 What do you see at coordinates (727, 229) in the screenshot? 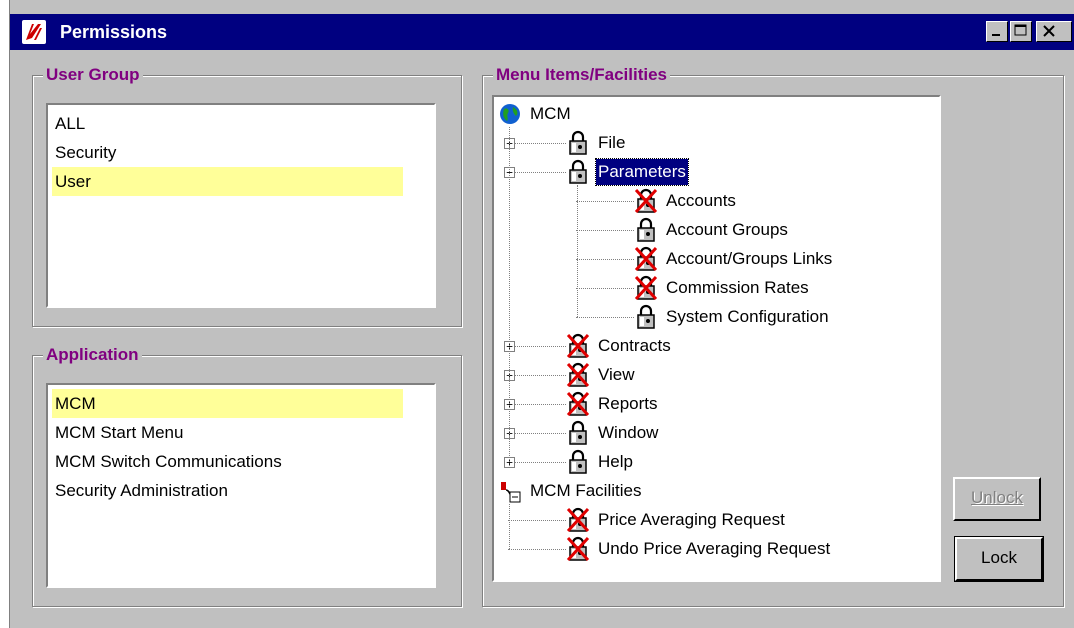
I see `tree-node-label: Account Groups` at bounding box center [727, 229].